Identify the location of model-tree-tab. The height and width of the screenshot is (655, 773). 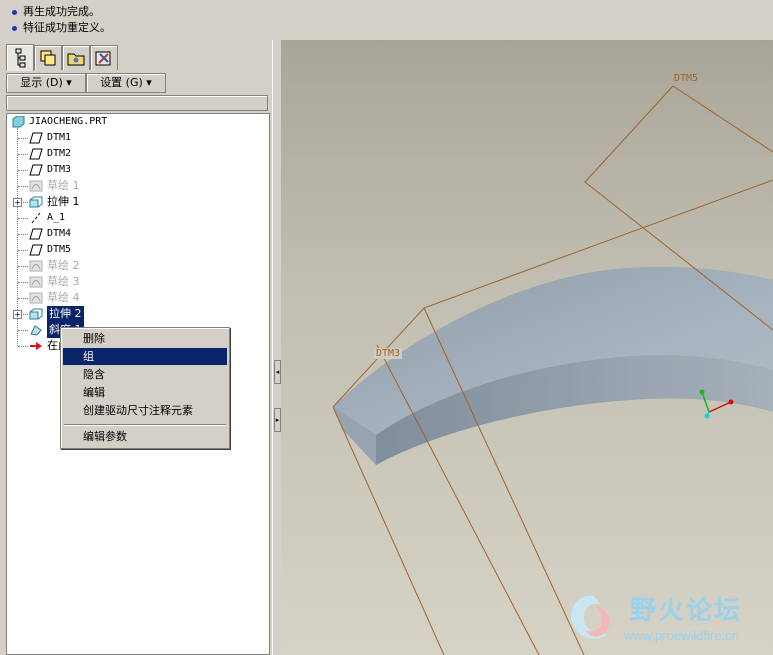
(20, 57).